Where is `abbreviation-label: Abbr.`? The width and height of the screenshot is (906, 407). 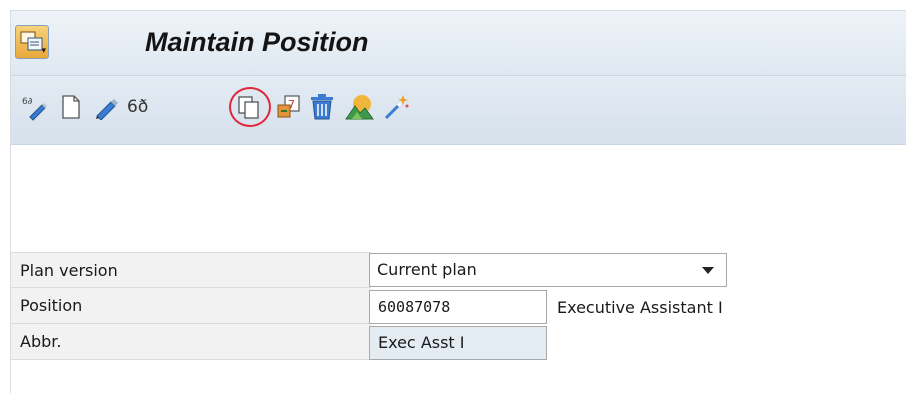 abbreviation-label: Abbr. is located at coordinates (191, 342).